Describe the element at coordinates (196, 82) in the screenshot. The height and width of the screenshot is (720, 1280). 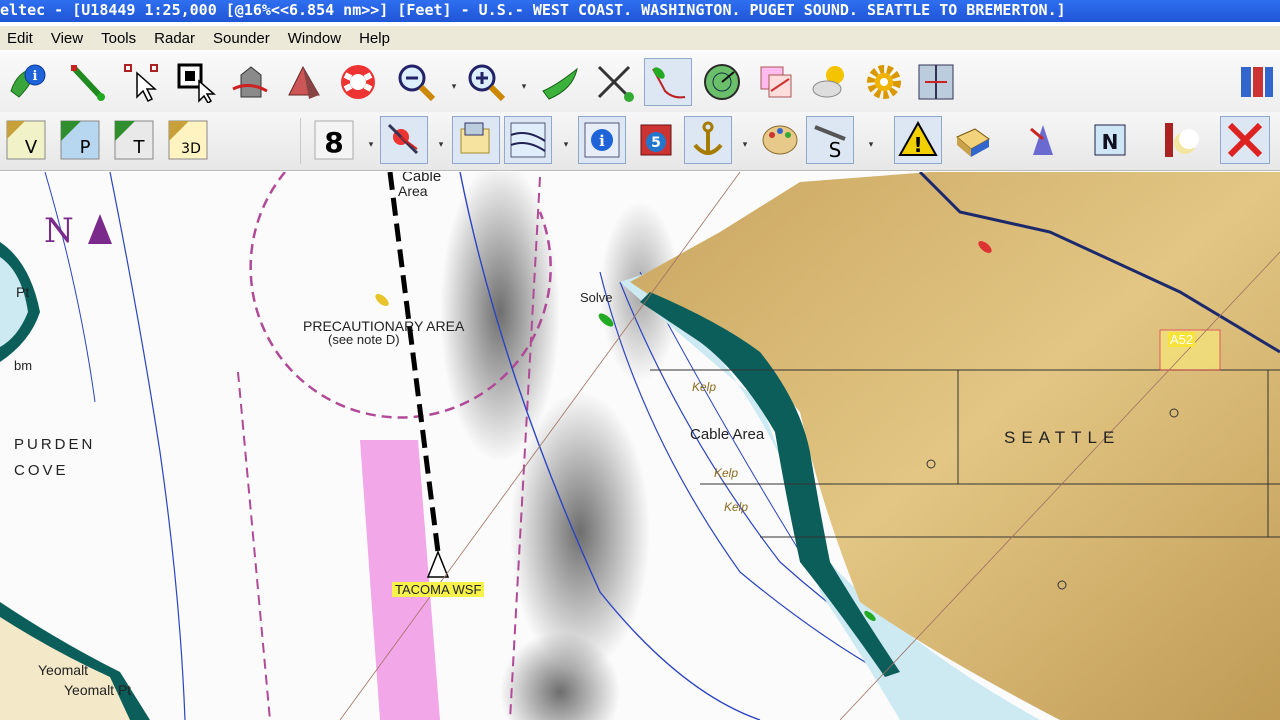
I see `window-select-icon` at that location.